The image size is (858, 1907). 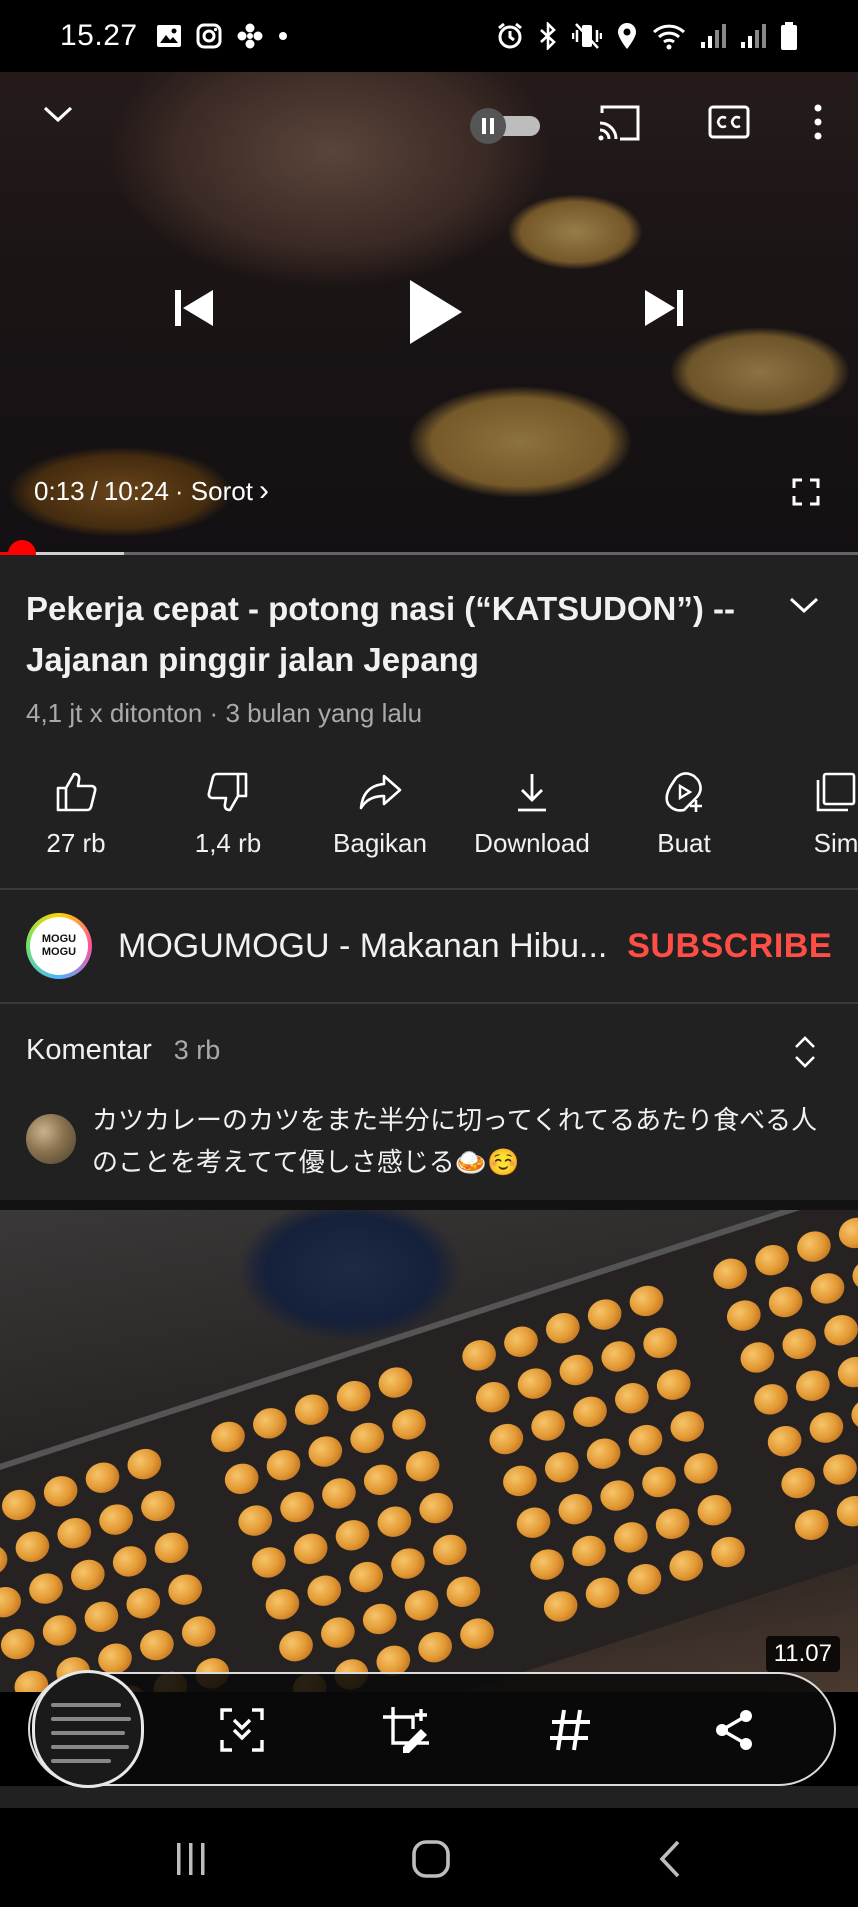 What do you see at coordinates (809, 825) in the screenshot?
I see `save-button: Sim` at bounding box center [809, 825].